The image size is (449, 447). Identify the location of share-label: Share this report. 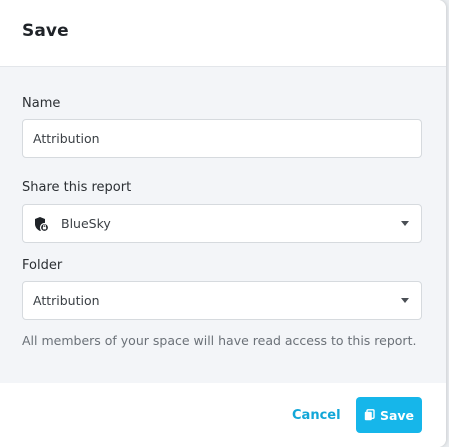
(77, 187).